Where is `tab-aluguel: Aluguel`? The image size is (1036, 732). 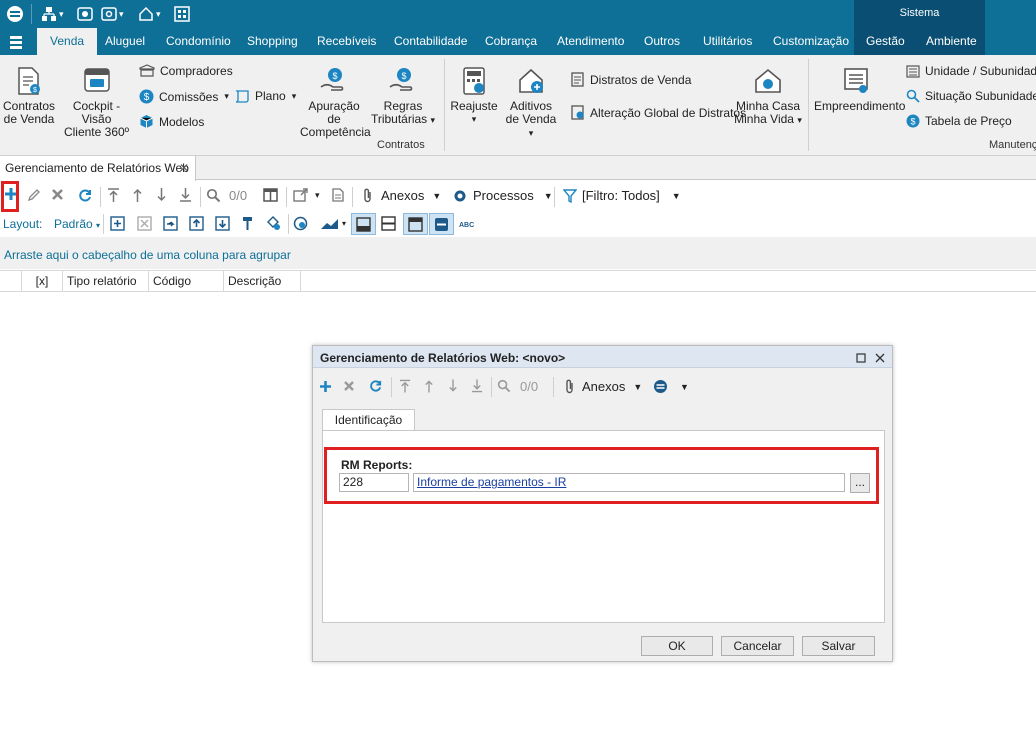
tab-aluguel: Aluguel is located at coordinates (125, 41).